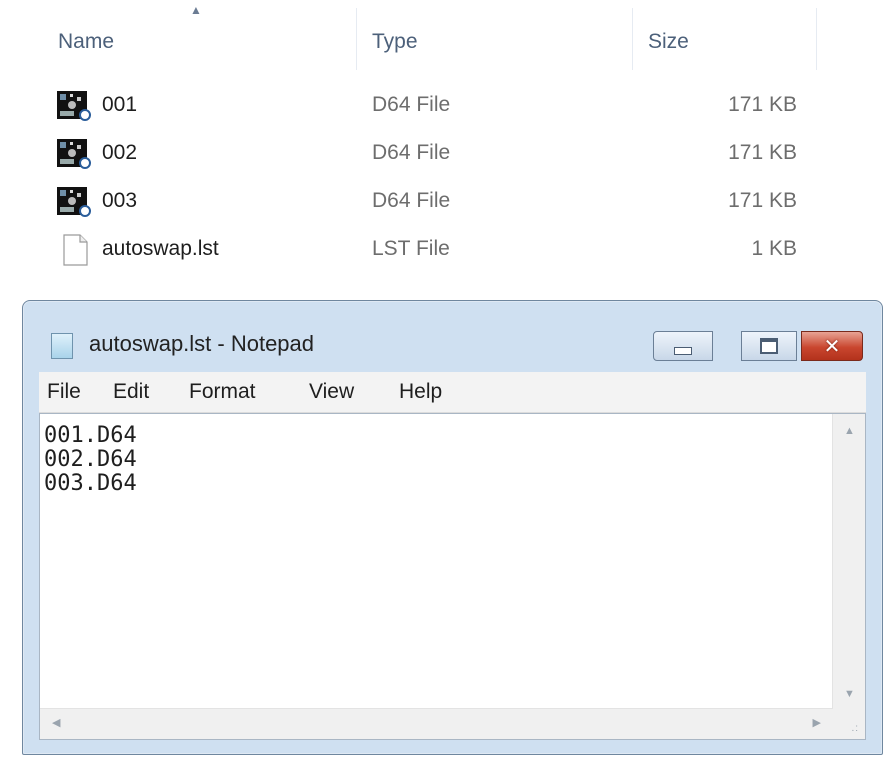 The width and height of the screenshot is (885, 762). I want to click on column-header-type: Type, so click(395, 42).